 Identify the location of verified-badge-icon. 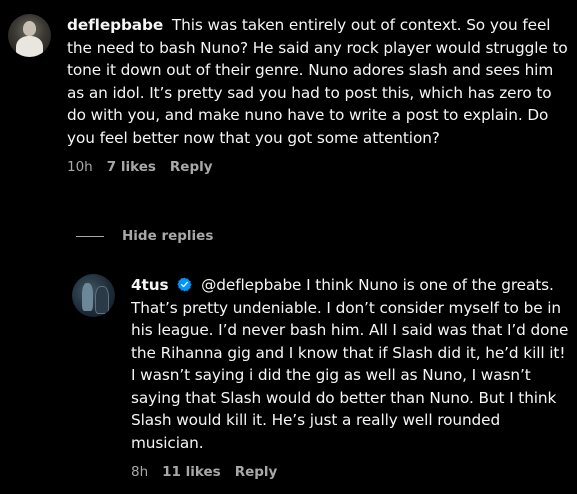
(184, 284).